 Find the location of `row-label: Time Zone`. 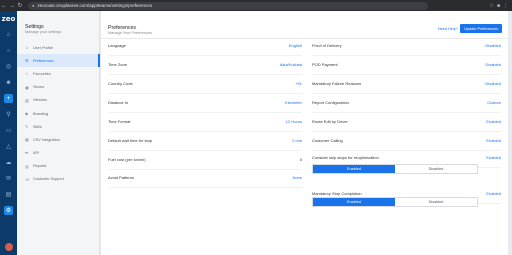

row-label: Time Zone is located at coordinates (117, 64).